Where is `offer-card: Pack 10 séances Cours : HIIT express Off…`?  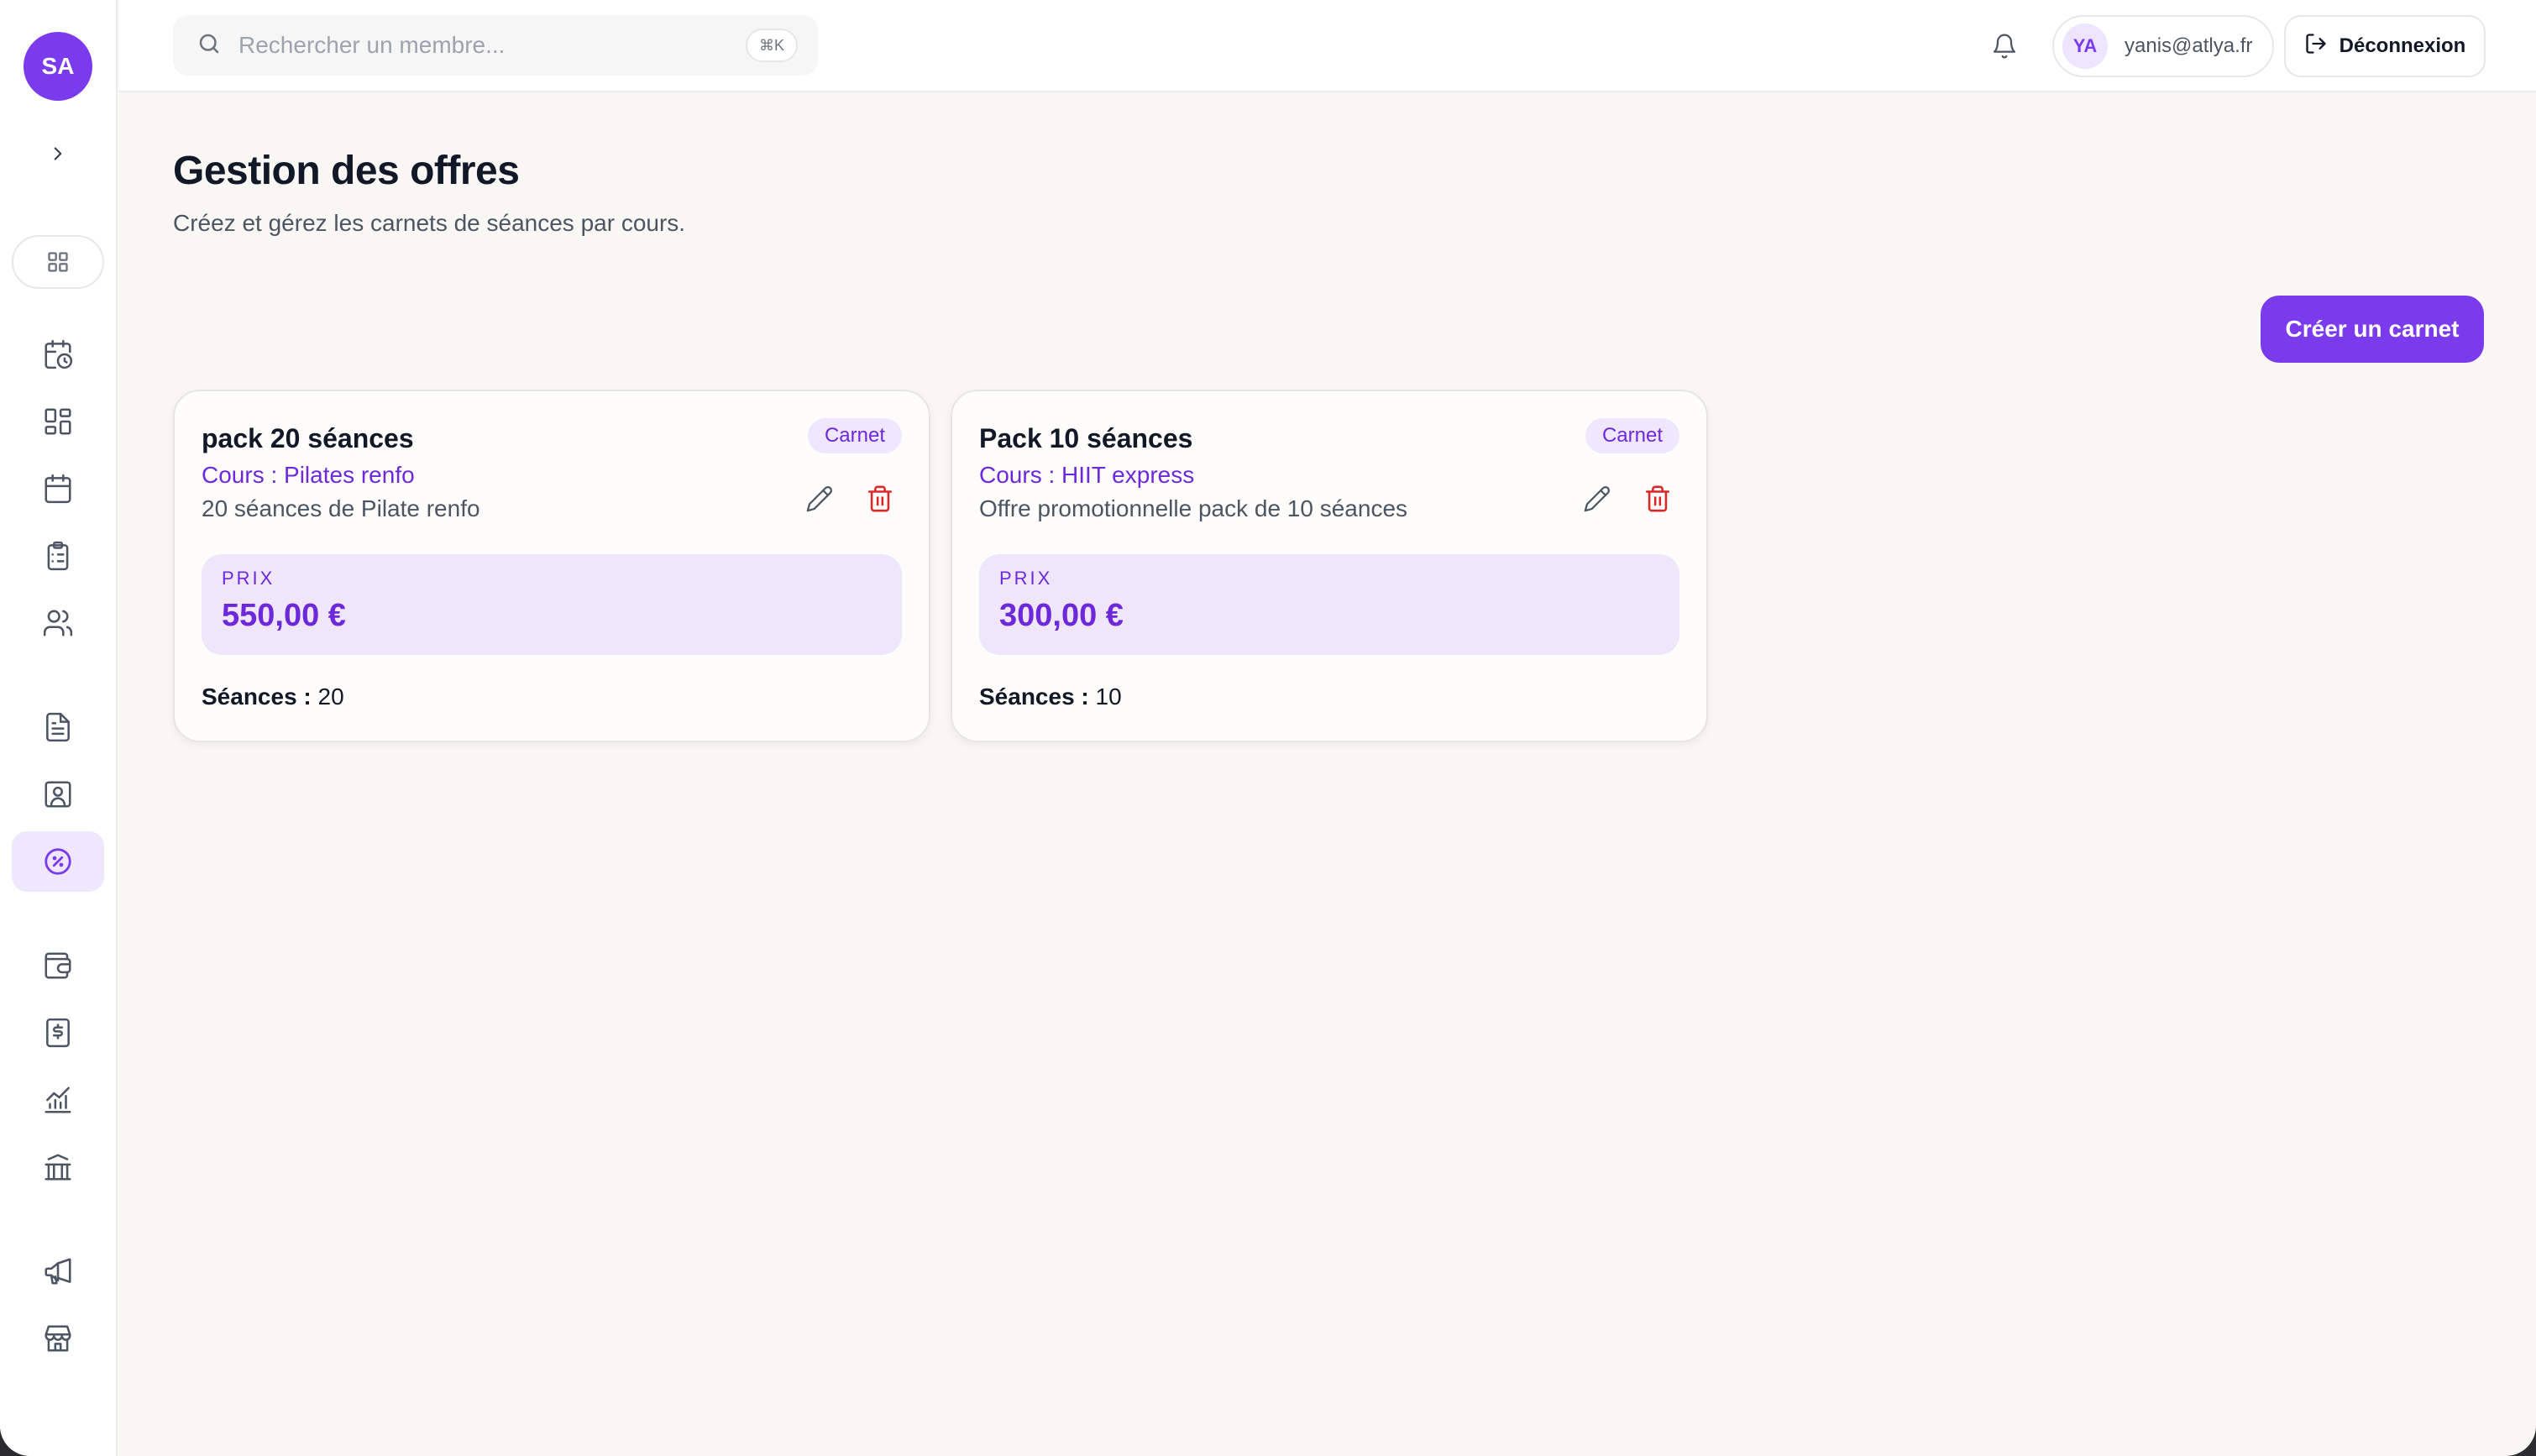 offer-card: Pack 10 séances Cours : HIIT express Off… is located at coordinates (1329, 566).